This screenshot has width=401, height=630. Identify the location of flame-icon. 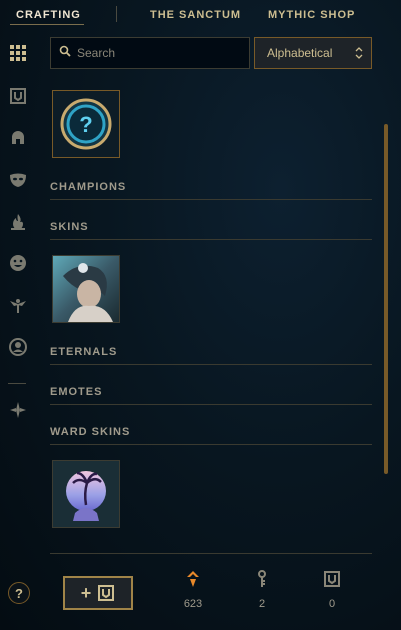
(18, 222).